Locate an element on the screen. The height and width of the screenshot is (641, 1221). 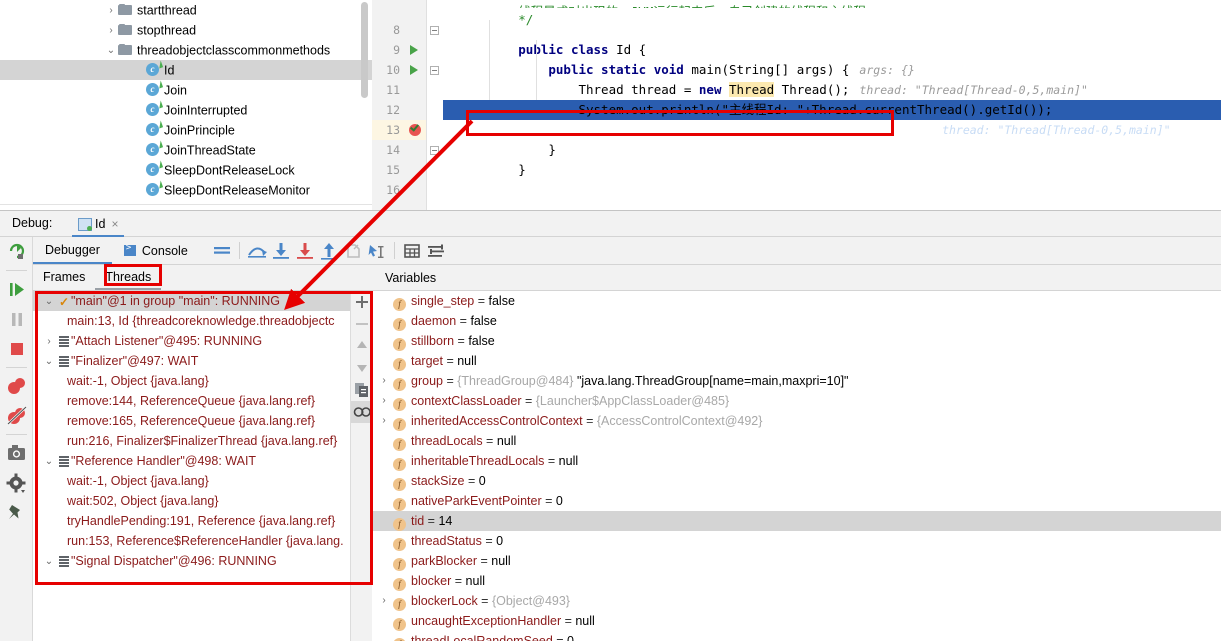
gutter-line-number: 16 is located at coordinates (399, 190).